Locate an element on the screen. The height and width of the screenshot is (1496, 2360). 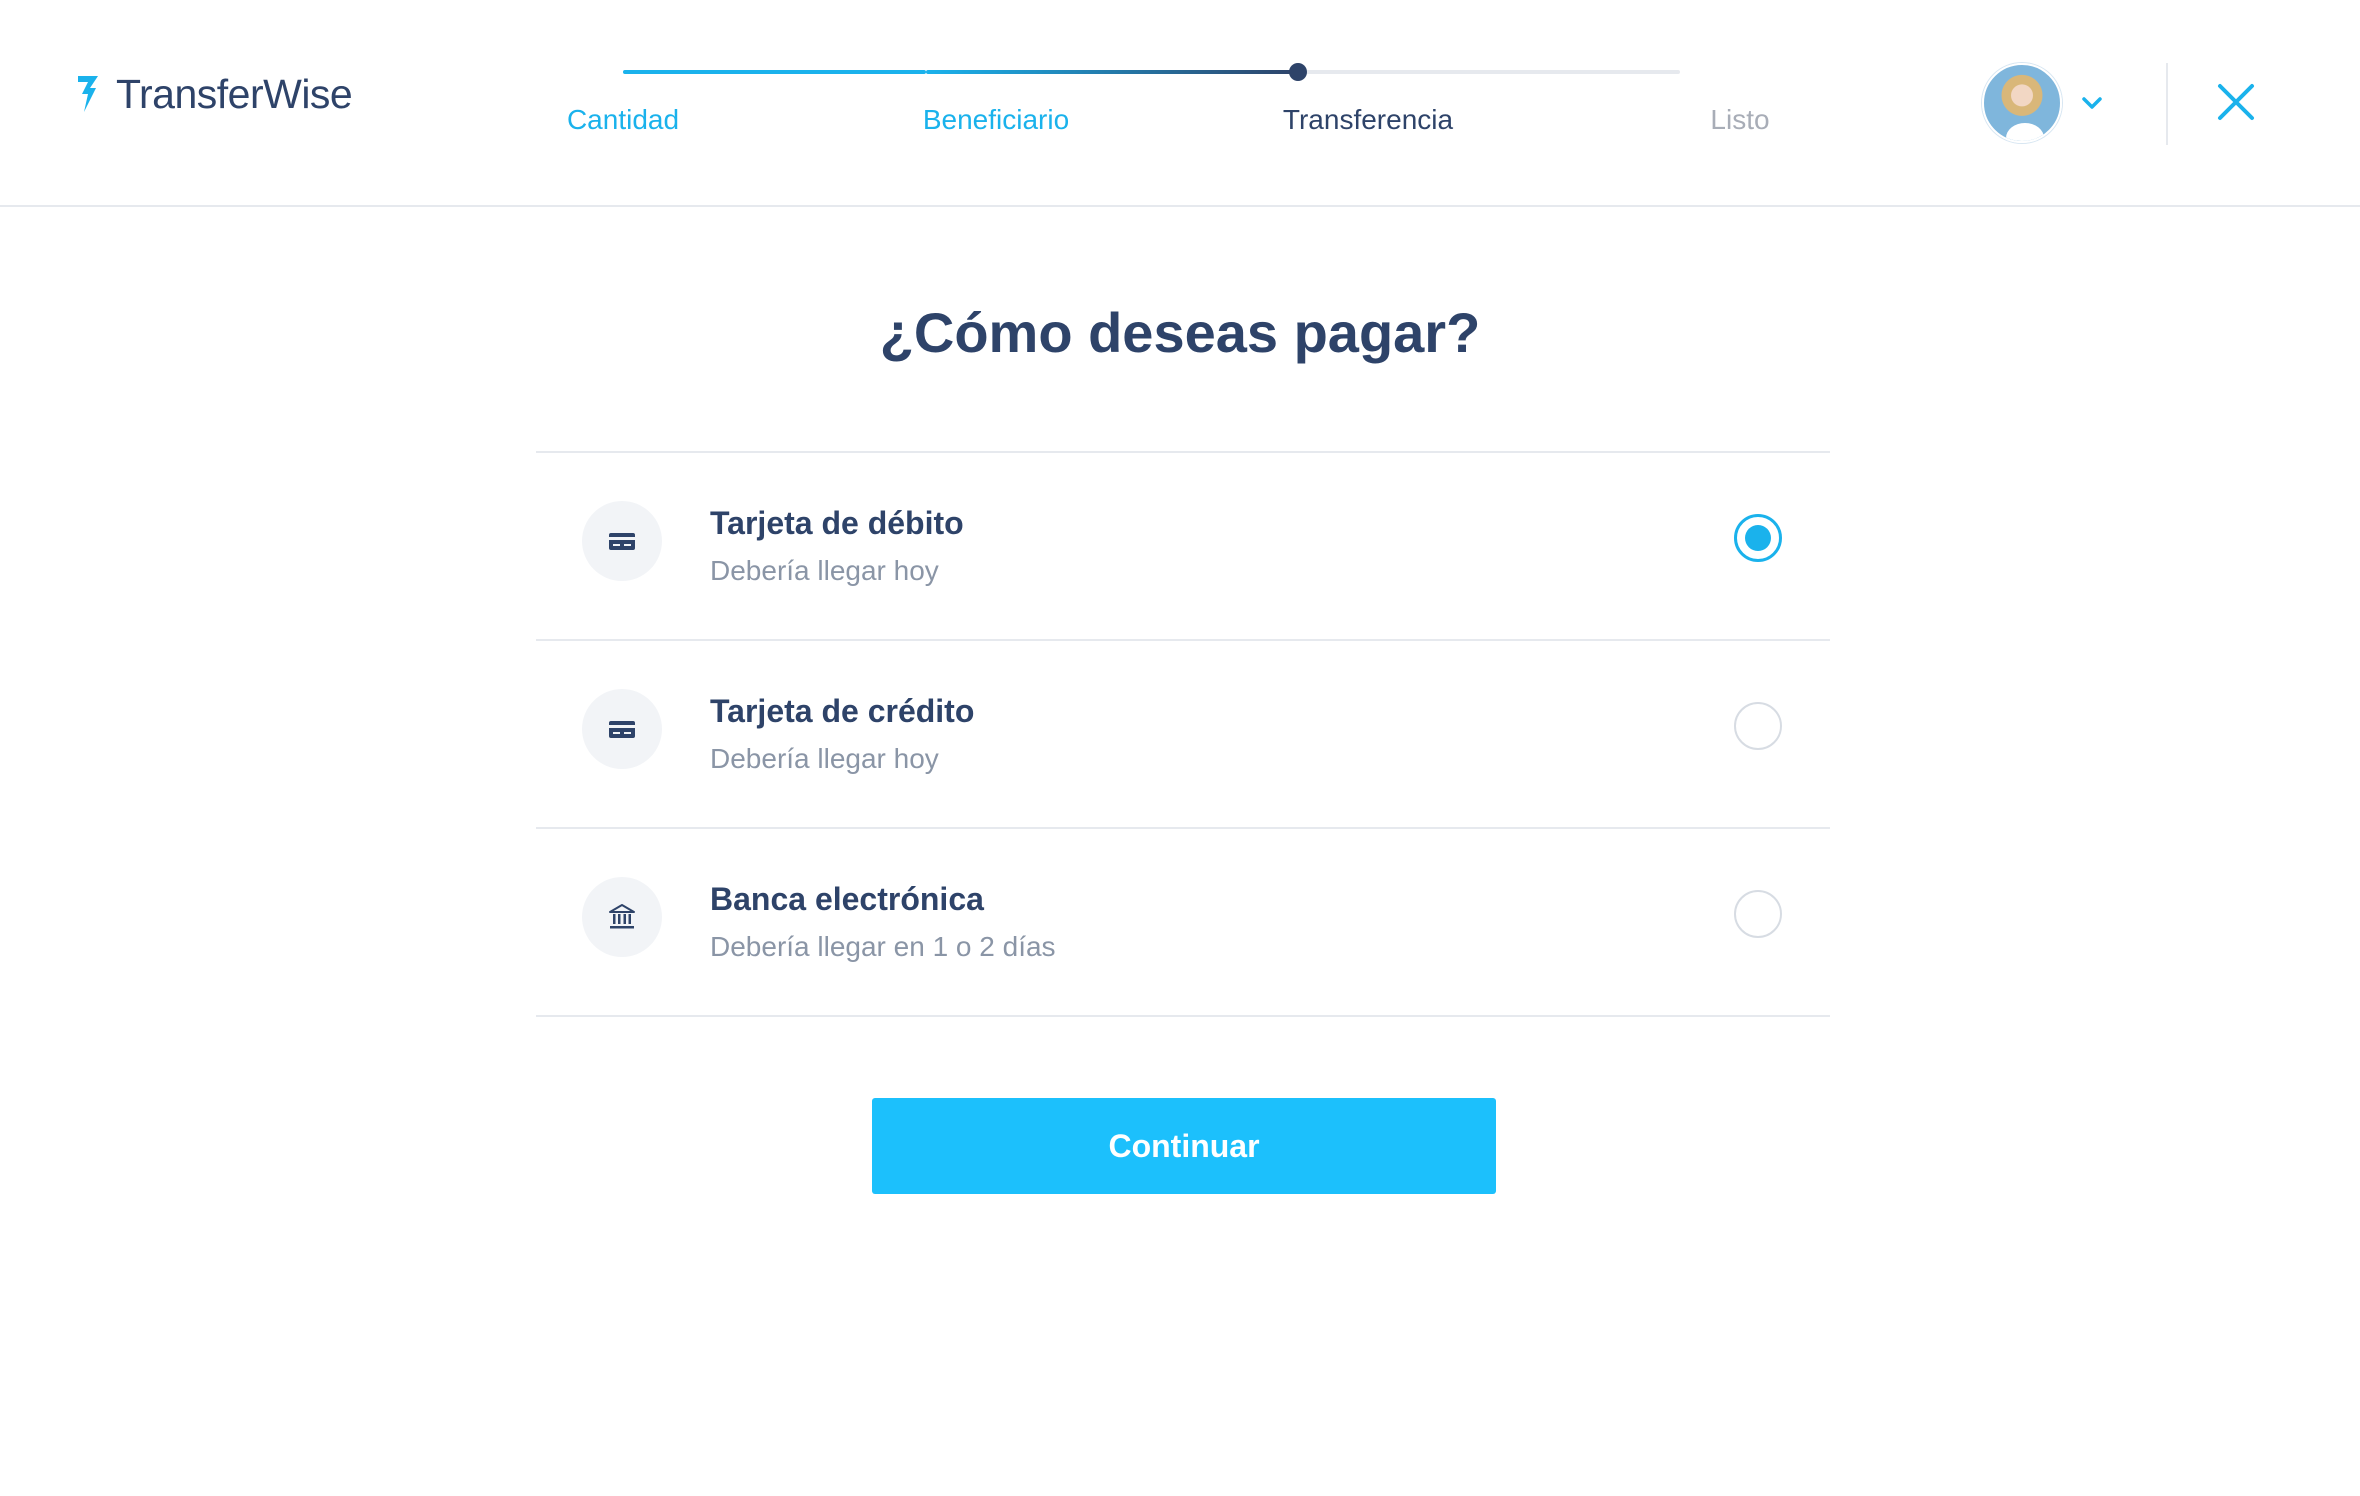
option-subtitle: Debería llegar en 1 o 2 días is located at coordinates (883, 946).